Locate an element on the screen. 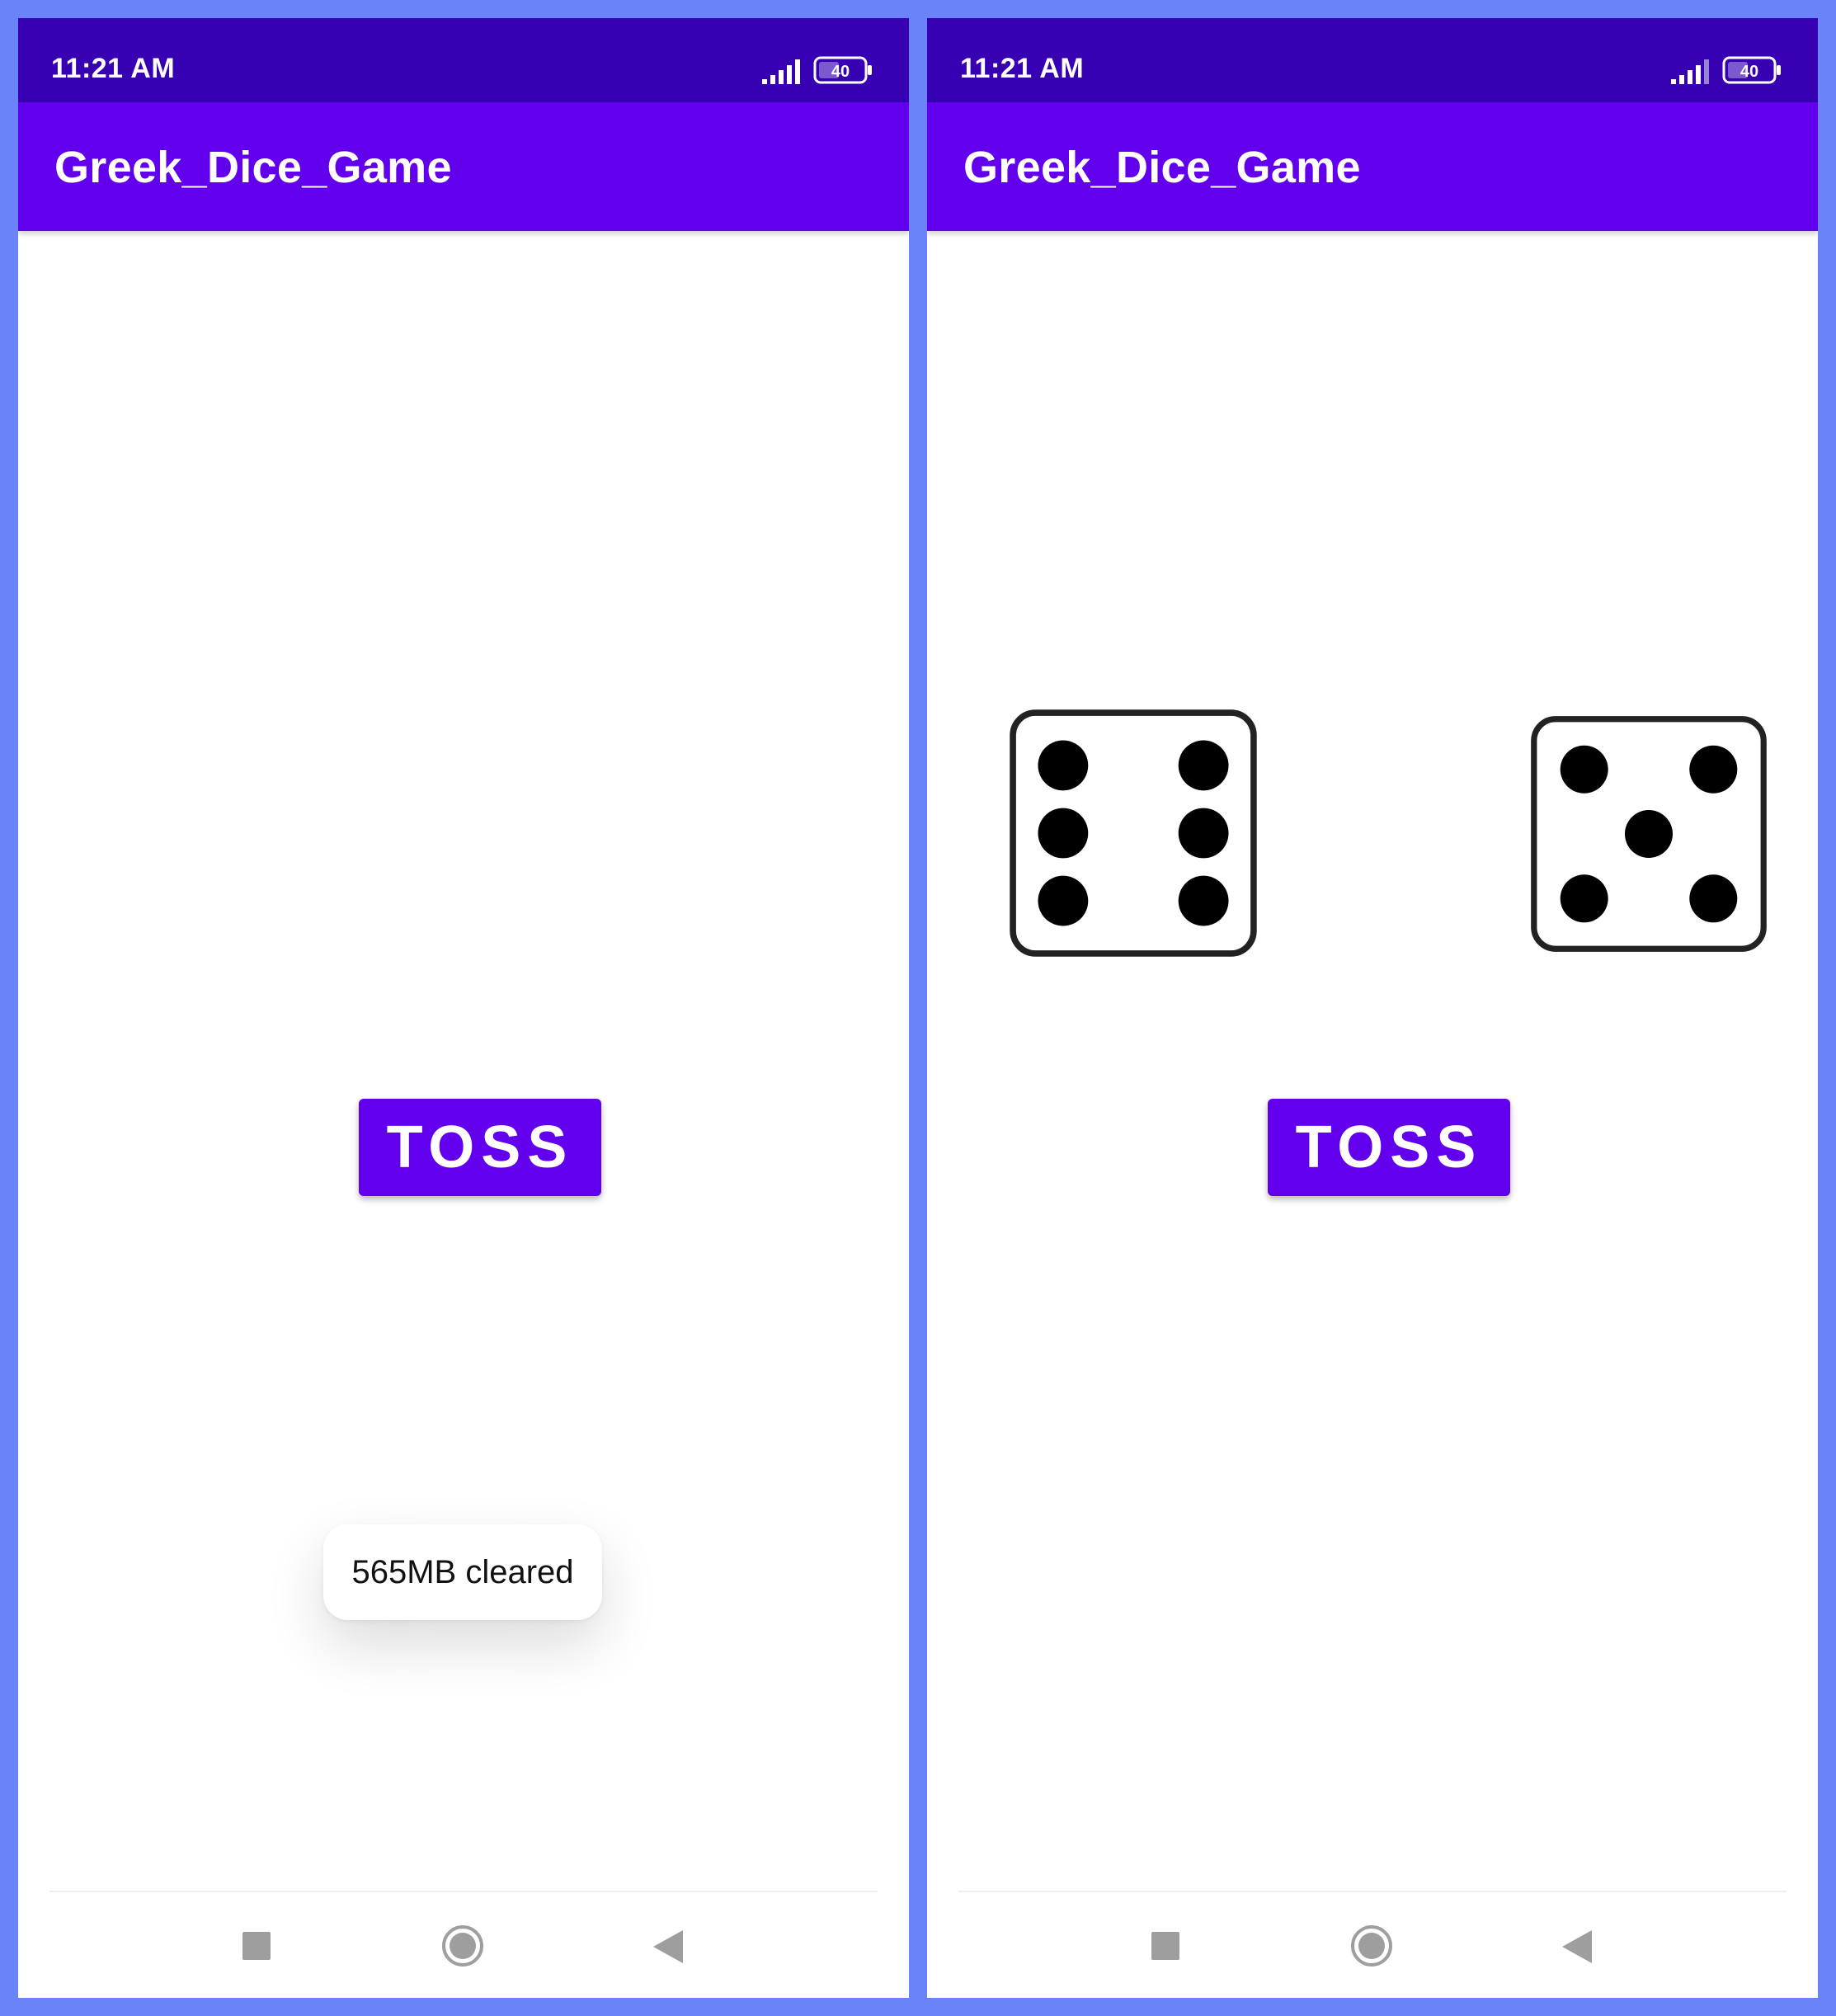 The width and height of the screenshot is (1836, 2016). dice-right is located at coordinates (1649, 834).